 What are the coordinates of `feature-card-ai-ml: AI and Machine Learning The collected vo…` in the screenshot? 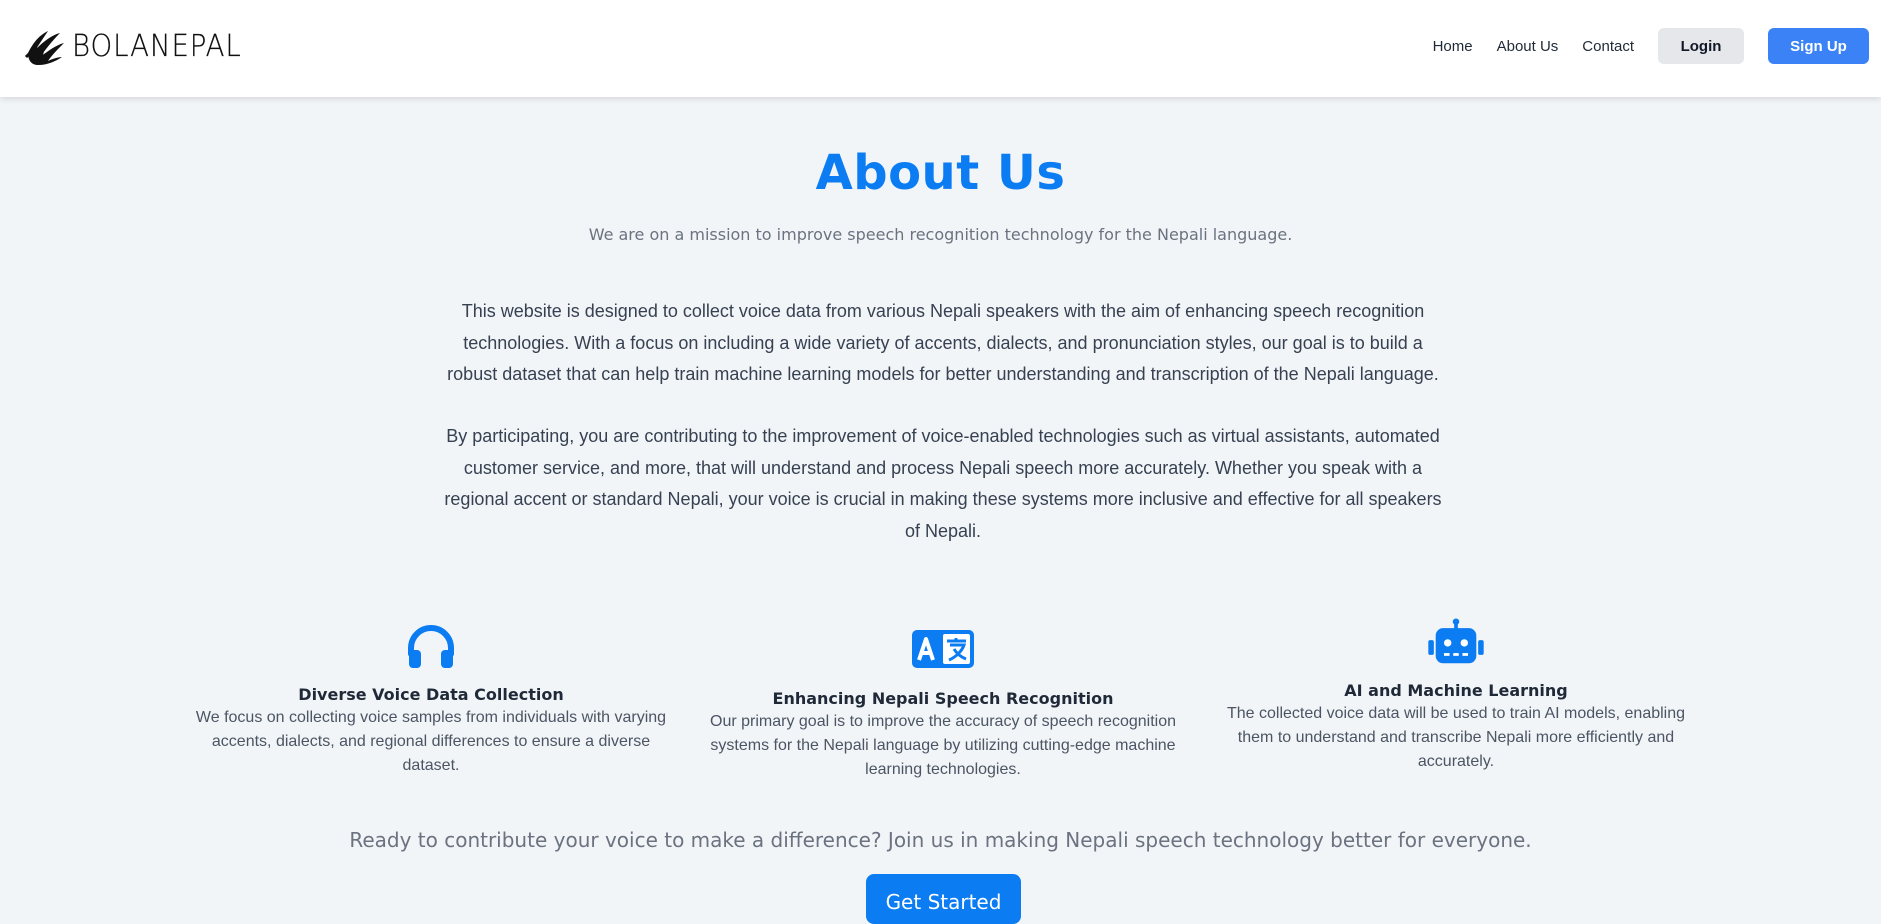 It's located at (1456, 696).